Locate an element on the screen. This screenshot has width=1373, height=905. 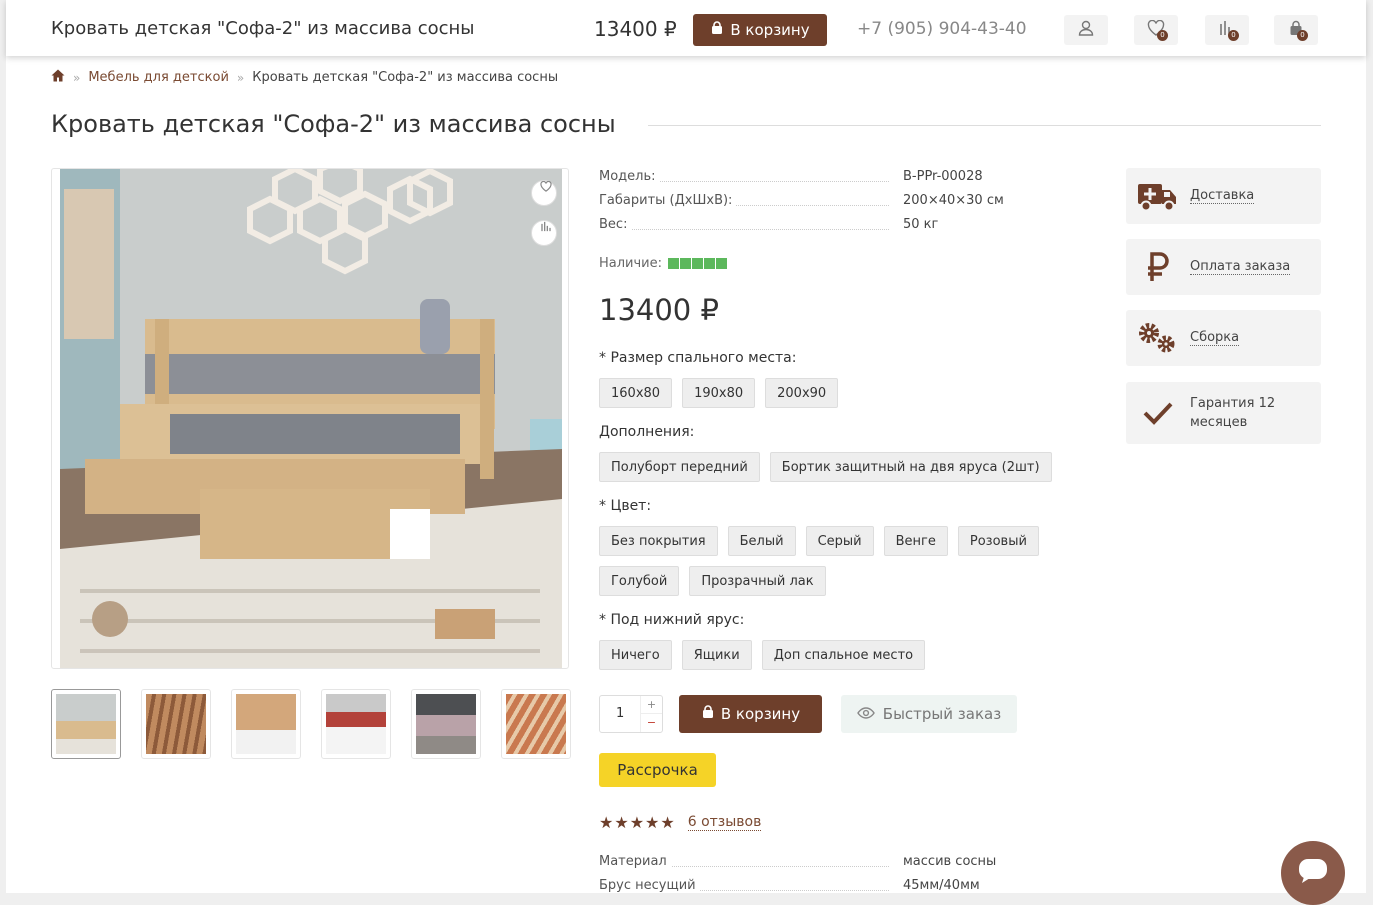
header-add-to-cart-button: В корзину is located at coordinates (760, 30).